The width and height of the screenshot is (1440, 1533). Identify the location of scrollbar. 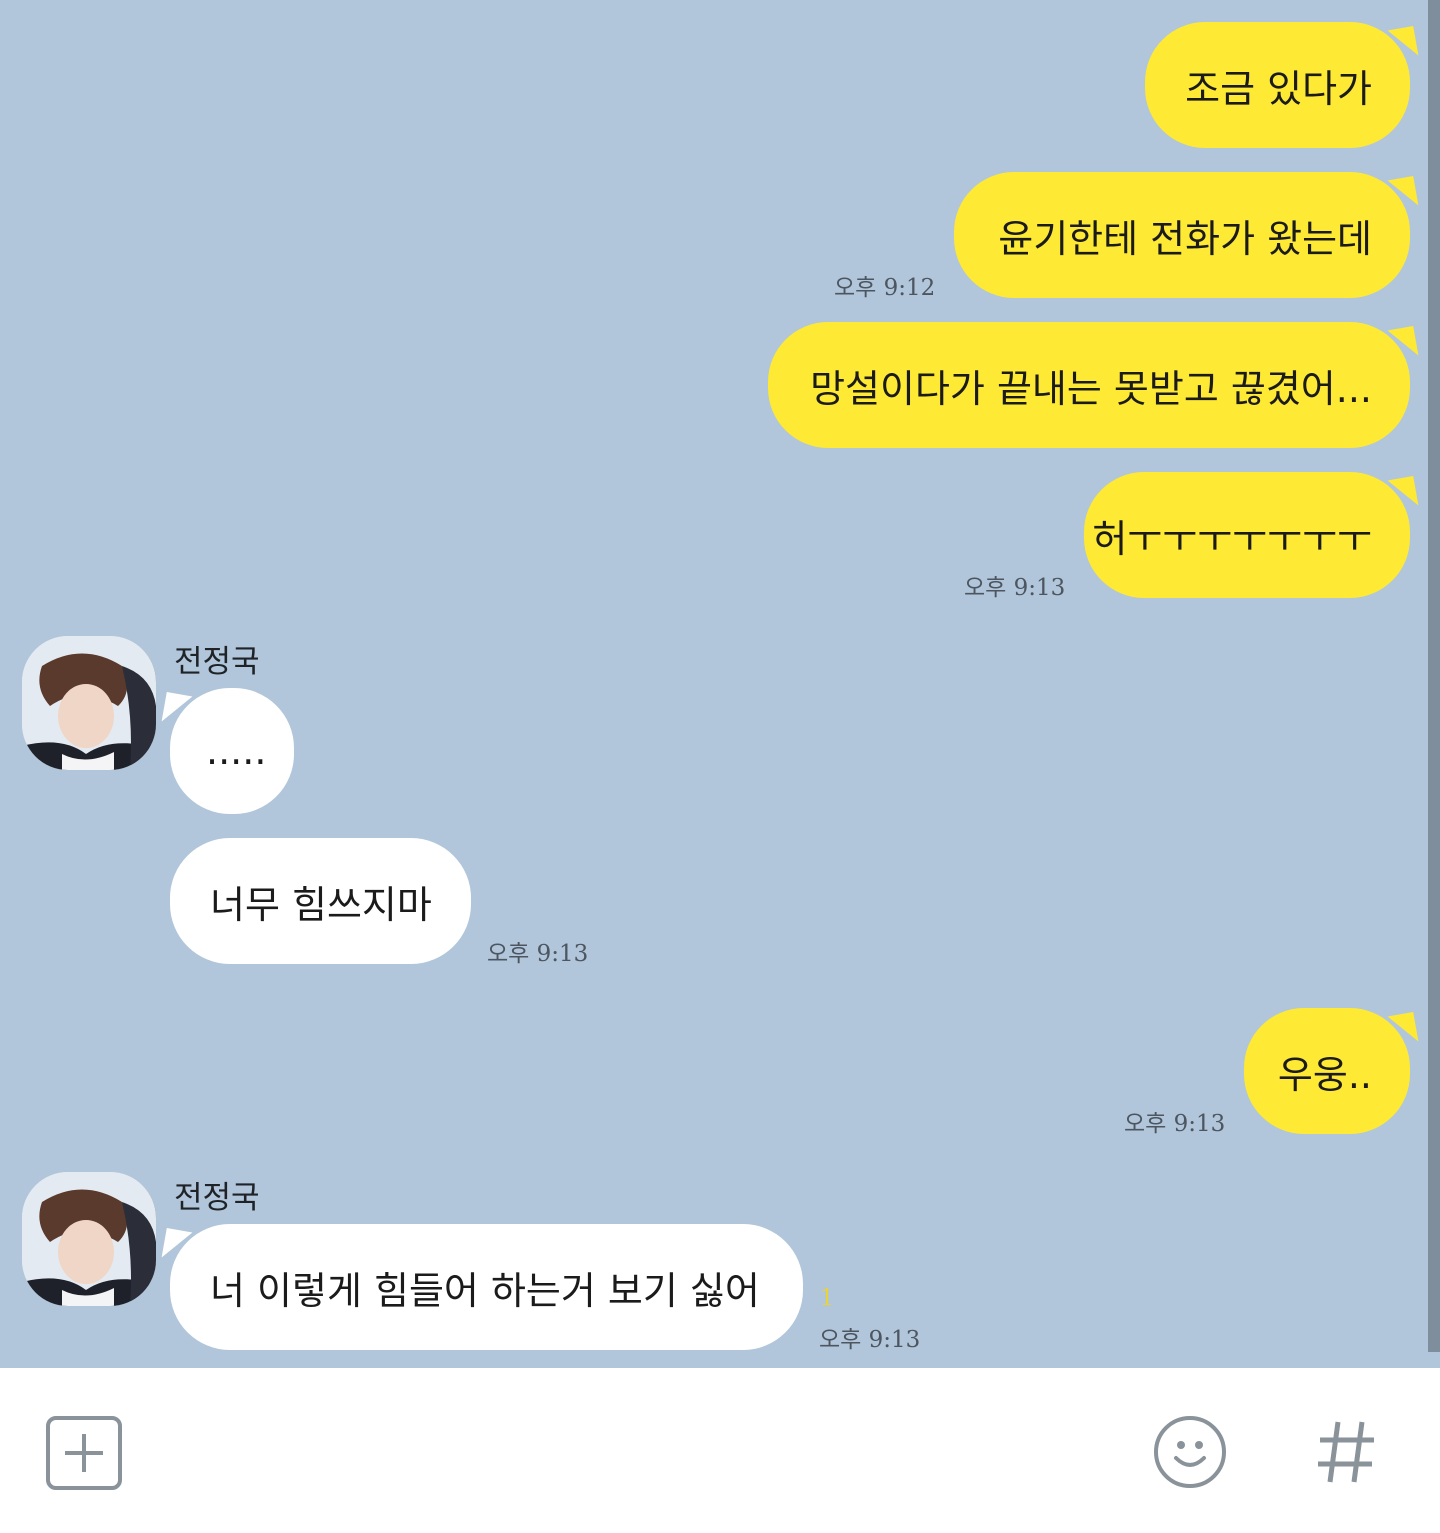
(1434, 676).